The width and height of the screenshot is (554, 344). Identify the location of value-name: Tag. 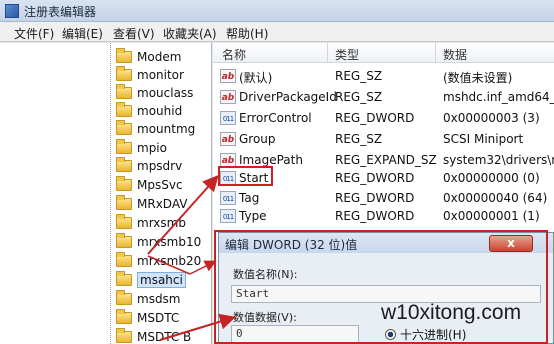
(249, 198).